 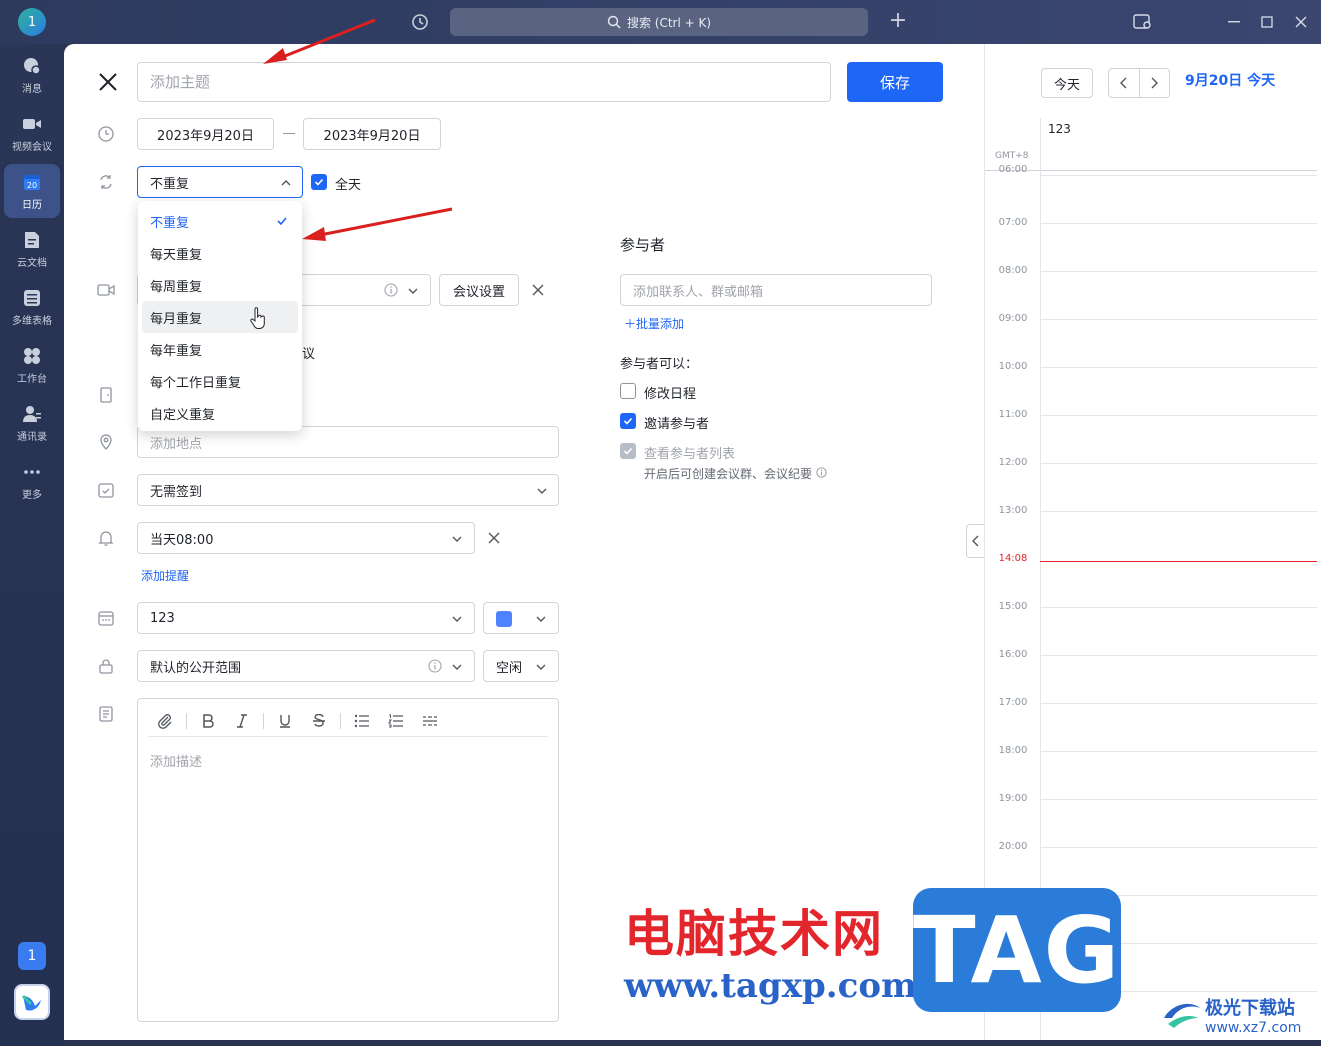 What do you see at coordinates (1301, 22) in the screenshot?
I see `close-window-icon` at bounding box center [1301, 22].